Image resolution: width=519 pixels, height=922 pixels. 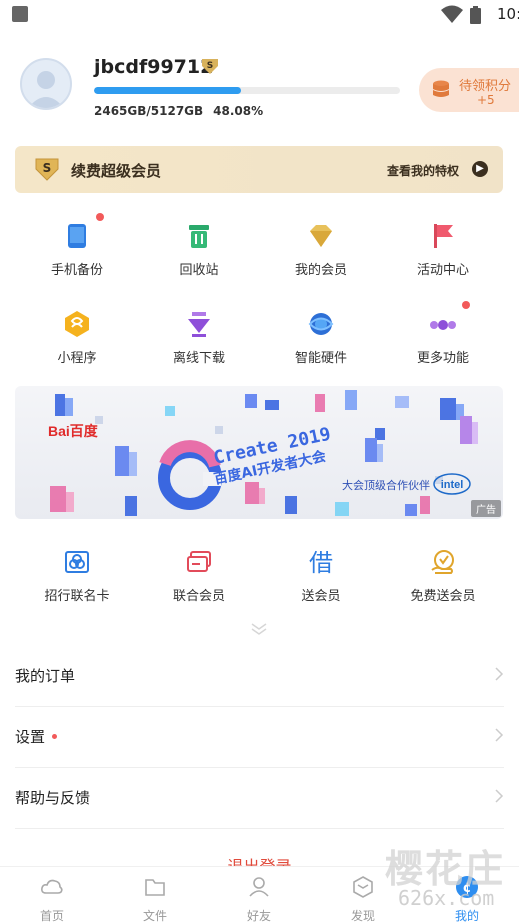 What do you see at coordinates (442, 562) in the screenshot?
I see `gift-member-icon` at bounding box center [442, 562].